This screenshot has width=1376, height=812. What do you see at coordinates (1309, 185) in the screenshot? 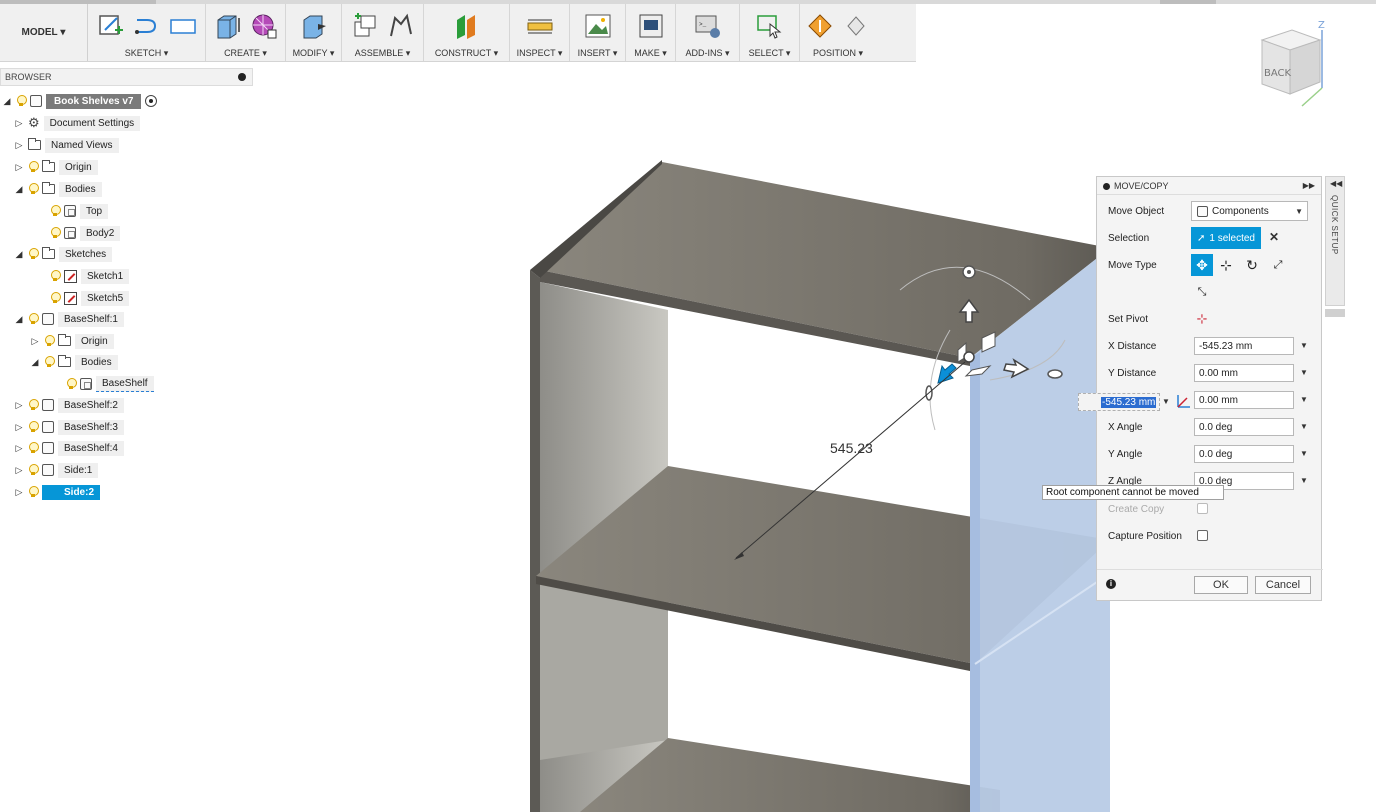
I see `expand-dialog-icon: ▶▶` at bounding box center [1309, 185].